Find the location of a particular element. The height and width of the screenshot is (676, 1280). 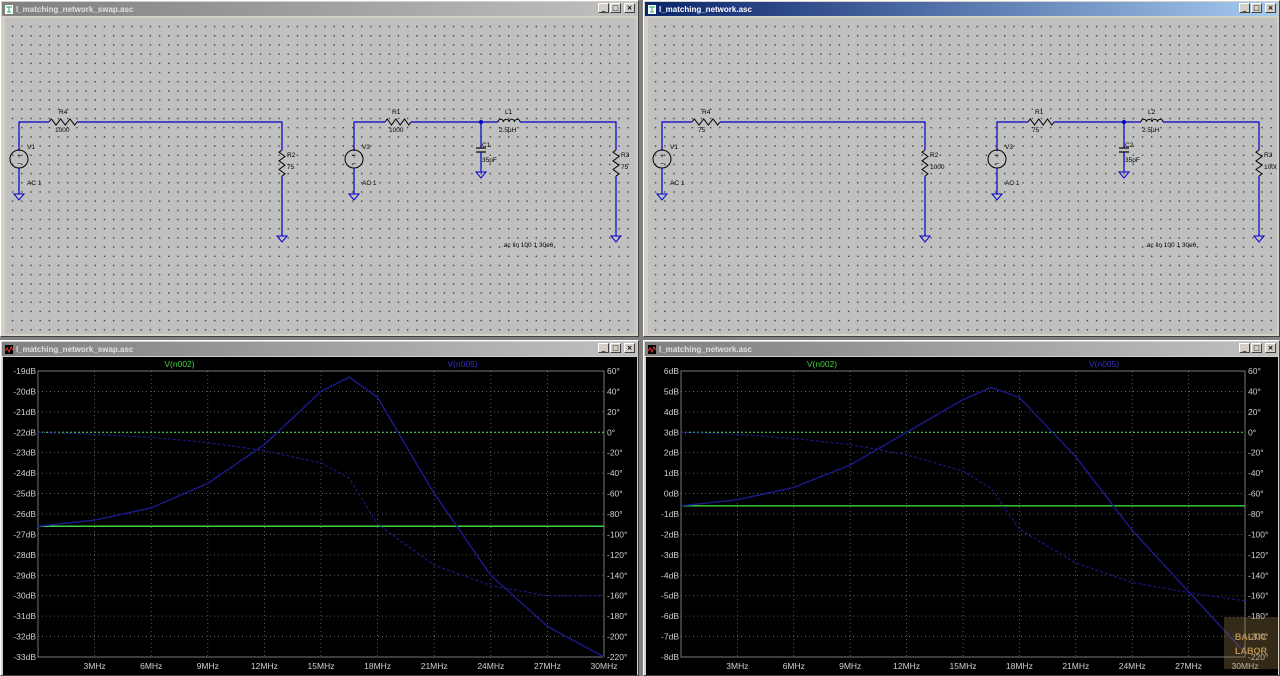

legend-v-n005: V(n005) is located at coordinates (1104, 364).